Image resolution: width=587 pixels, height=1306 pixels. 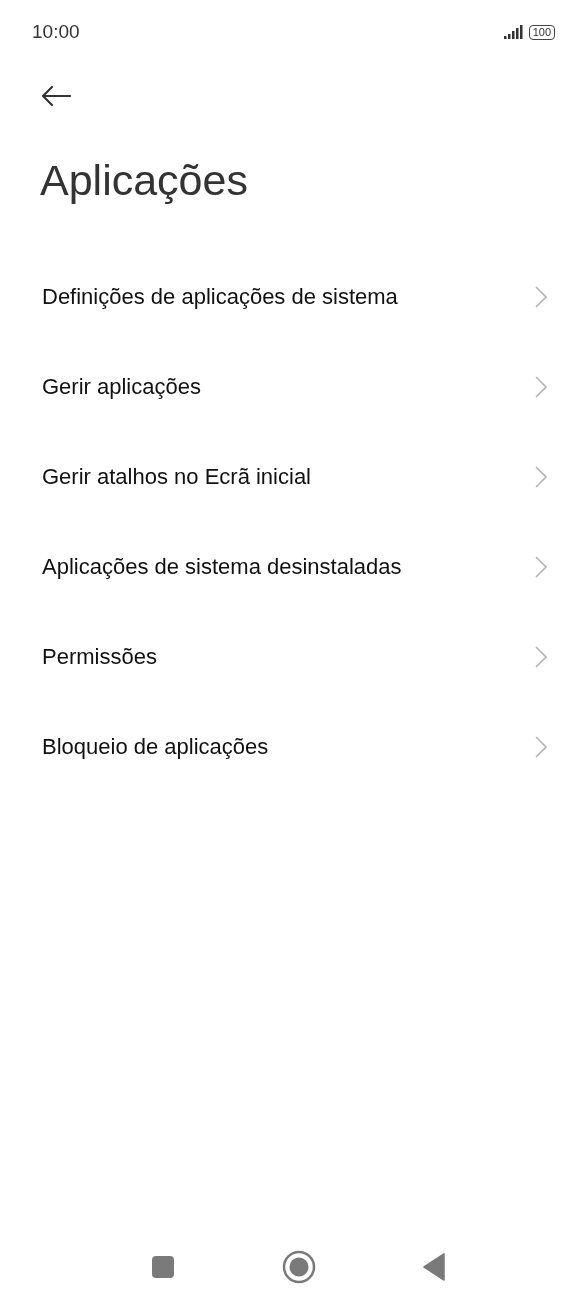 I want to click on back-button, so click(x=56, y=96).